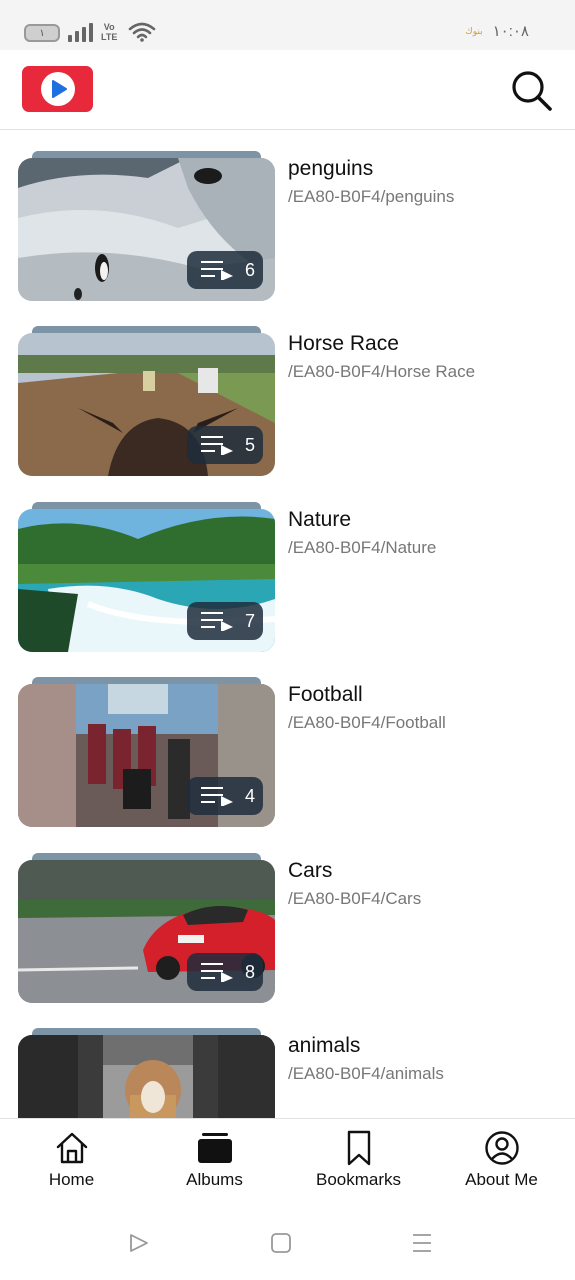 The height and width of the screenshot is (1280, 575). I want to click on bottom-nav: Home Albums Bookmarks About Me, so click(287, 1162).